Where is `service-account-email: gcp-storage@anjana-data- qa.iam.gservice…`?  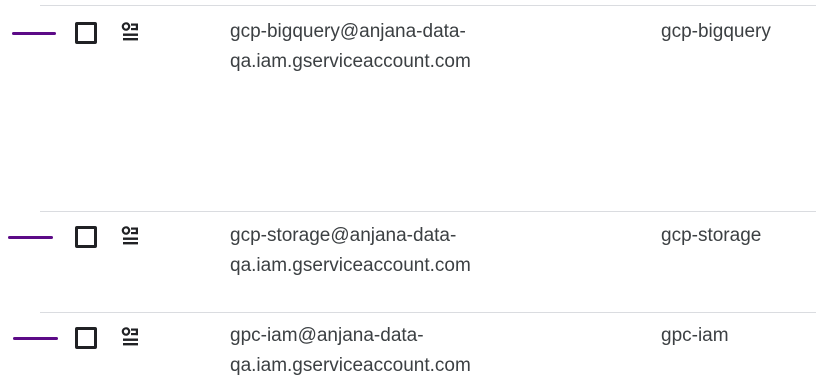 service-account-email: gcp-storage@anjana-data- qa.iam.gservice… is located at coordinates (350, 251).